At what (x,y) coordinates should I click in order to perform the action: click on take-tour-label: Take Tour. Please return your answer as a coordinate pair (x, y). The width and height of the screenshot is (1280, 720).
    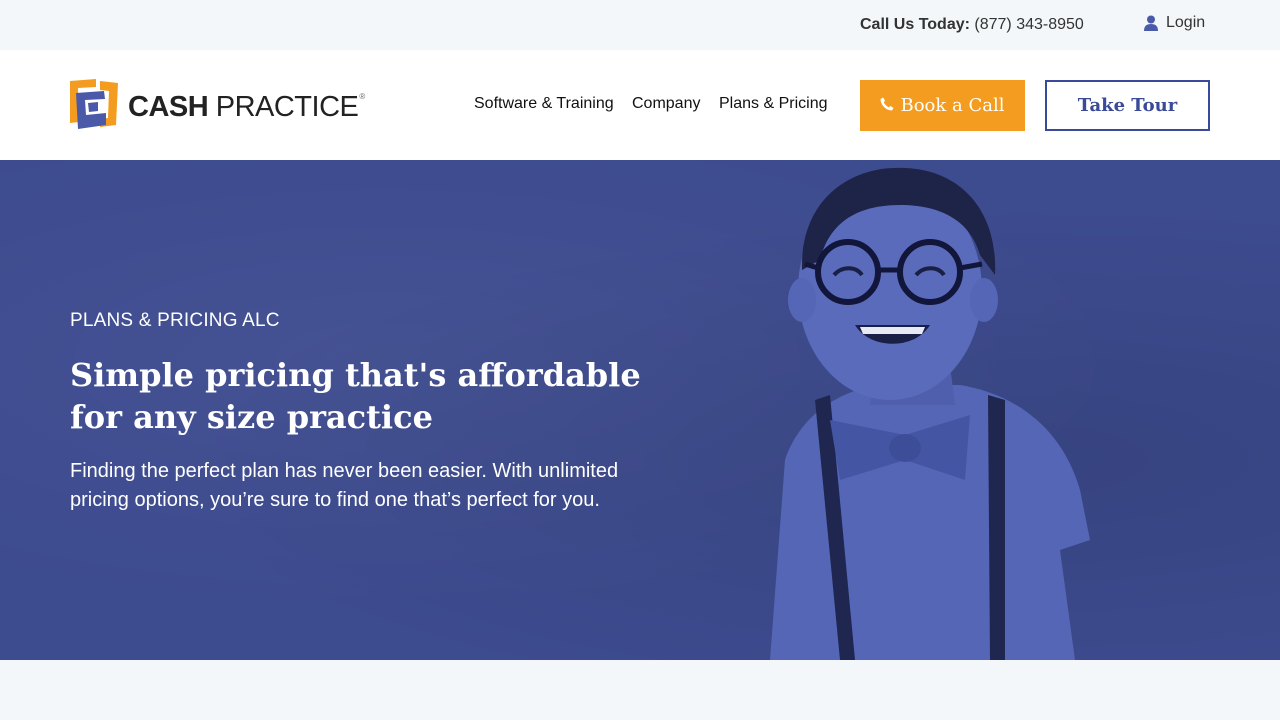
    Looking at the image, I should click on (1127, 105).